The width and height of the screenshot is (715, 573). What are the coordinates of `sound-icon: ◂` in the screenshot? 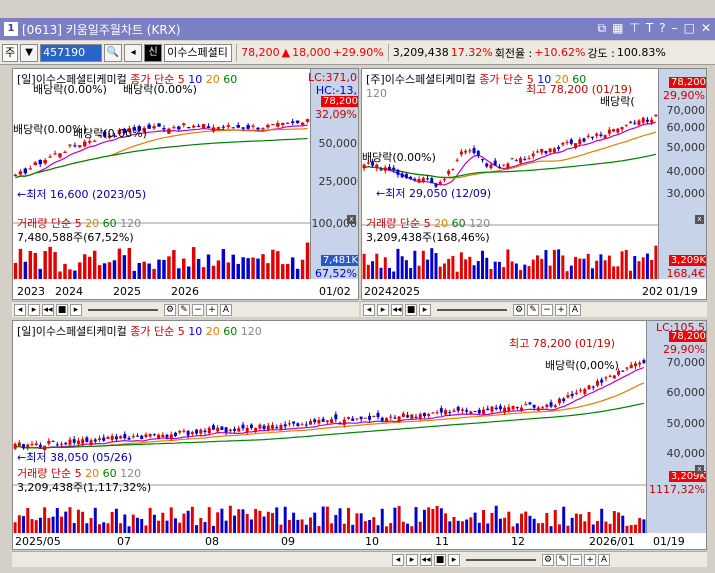 It's located at (133, 52).